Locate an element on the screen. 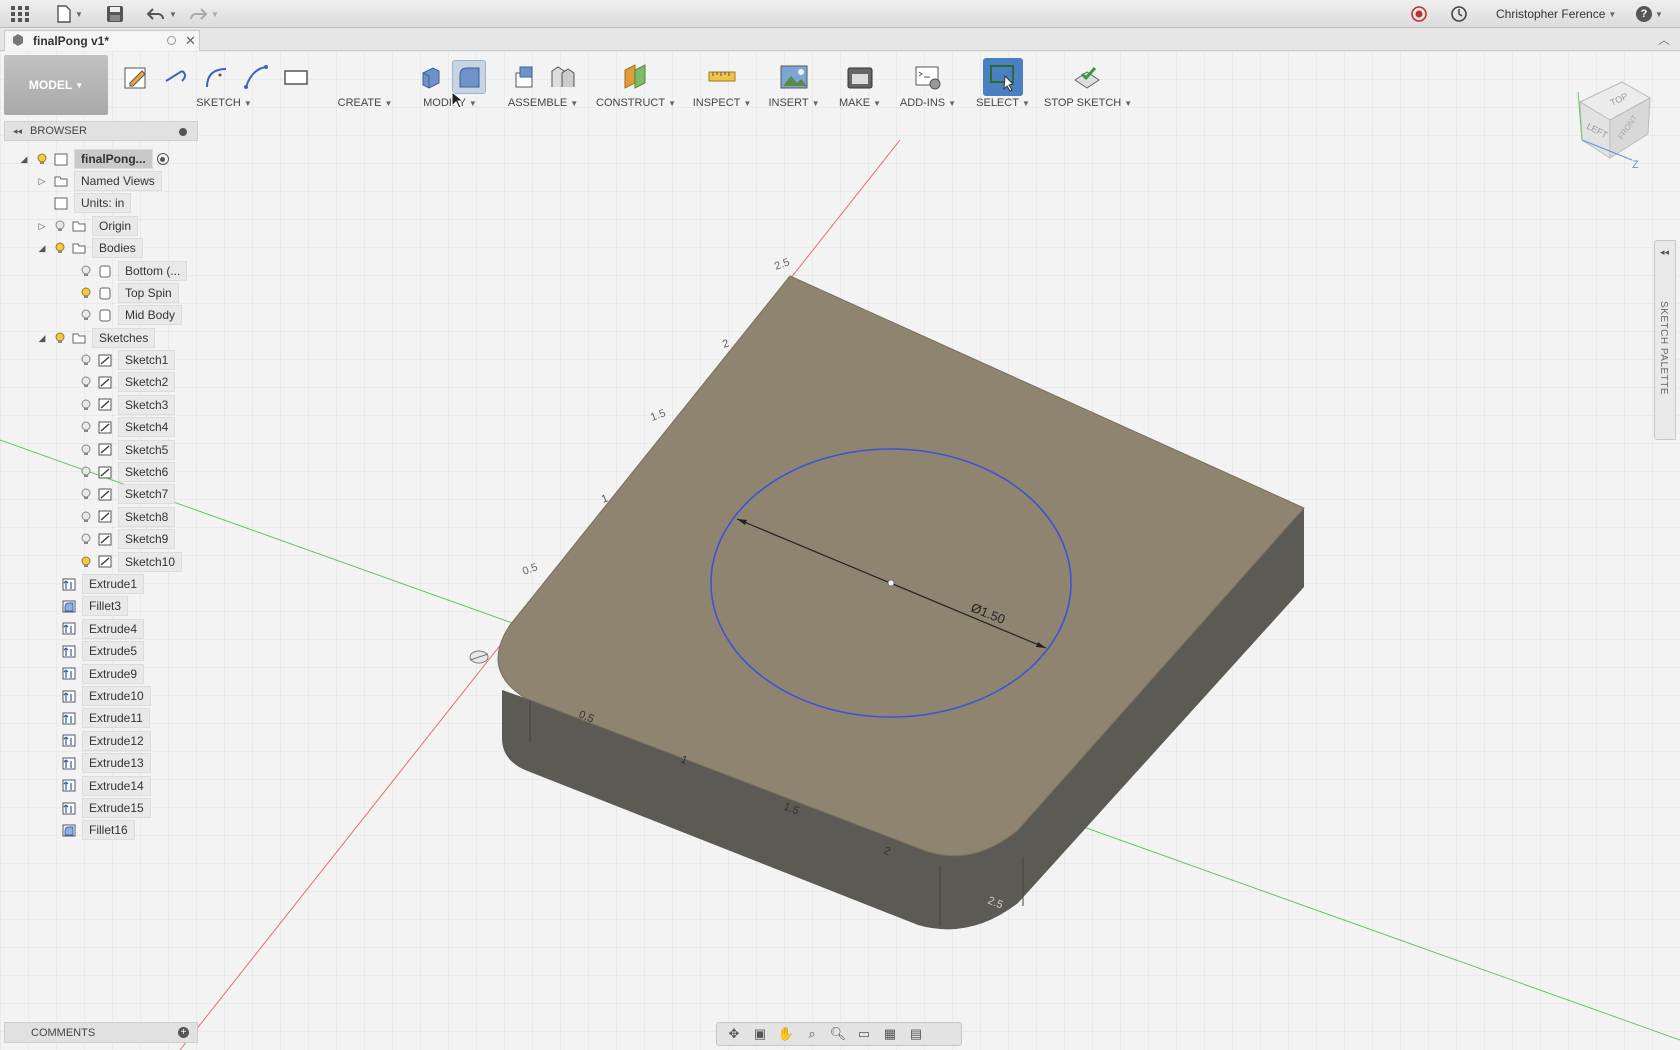 Image resolution: width=1680 pixels, height=1050 pixels. collapse-toolbar-icon: ︿ is located at coordinates (1664, 39).